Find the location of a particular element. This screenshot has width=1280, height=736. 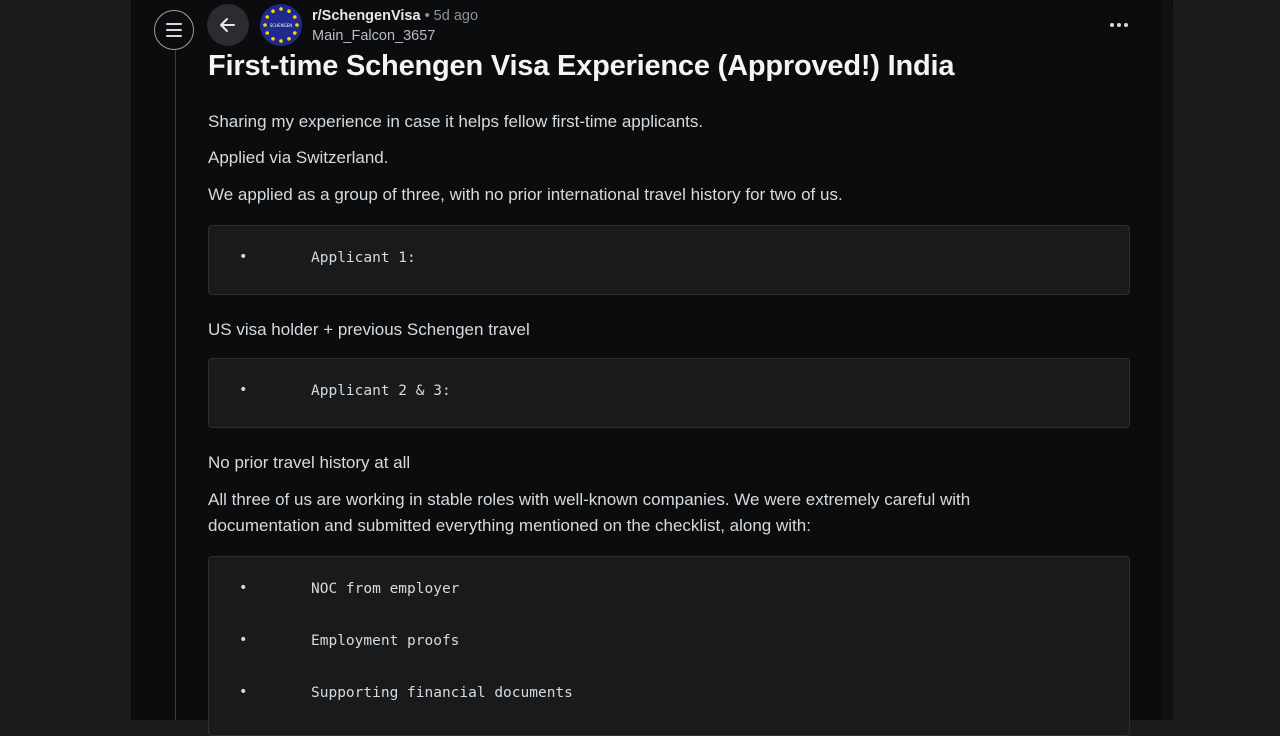

code-list-item: • Applicant 2 & 3: is located at coordinates (669, 393).